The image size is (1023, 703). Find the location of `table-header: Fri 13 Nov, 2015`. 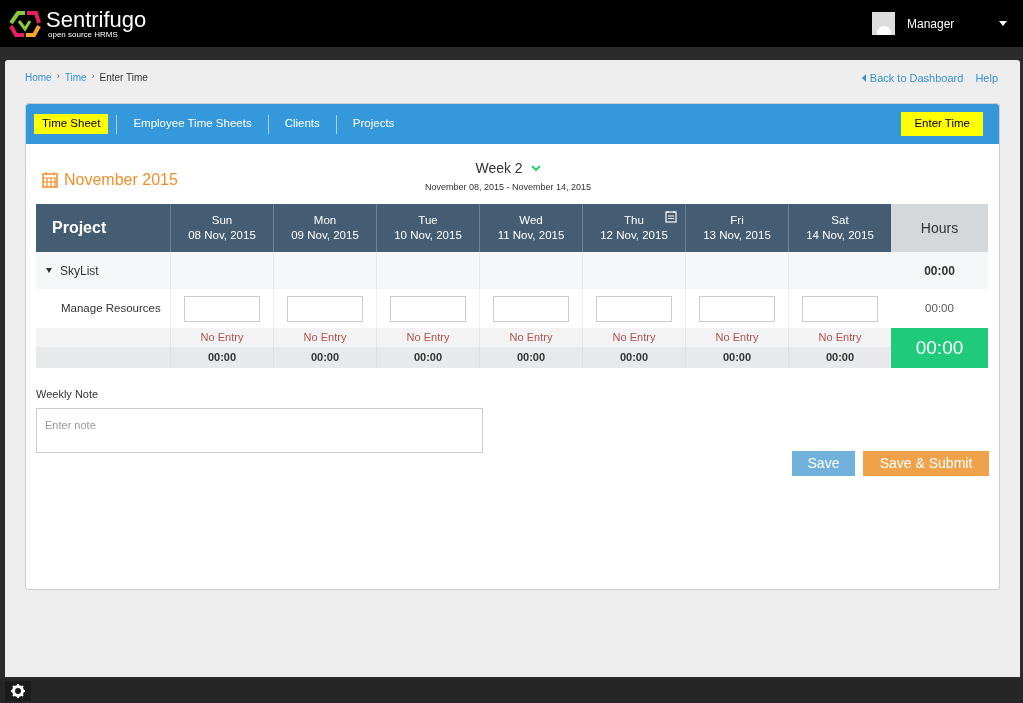

table-header: Fri 13 Nov, 2015 is located at coordinates (736, 228).